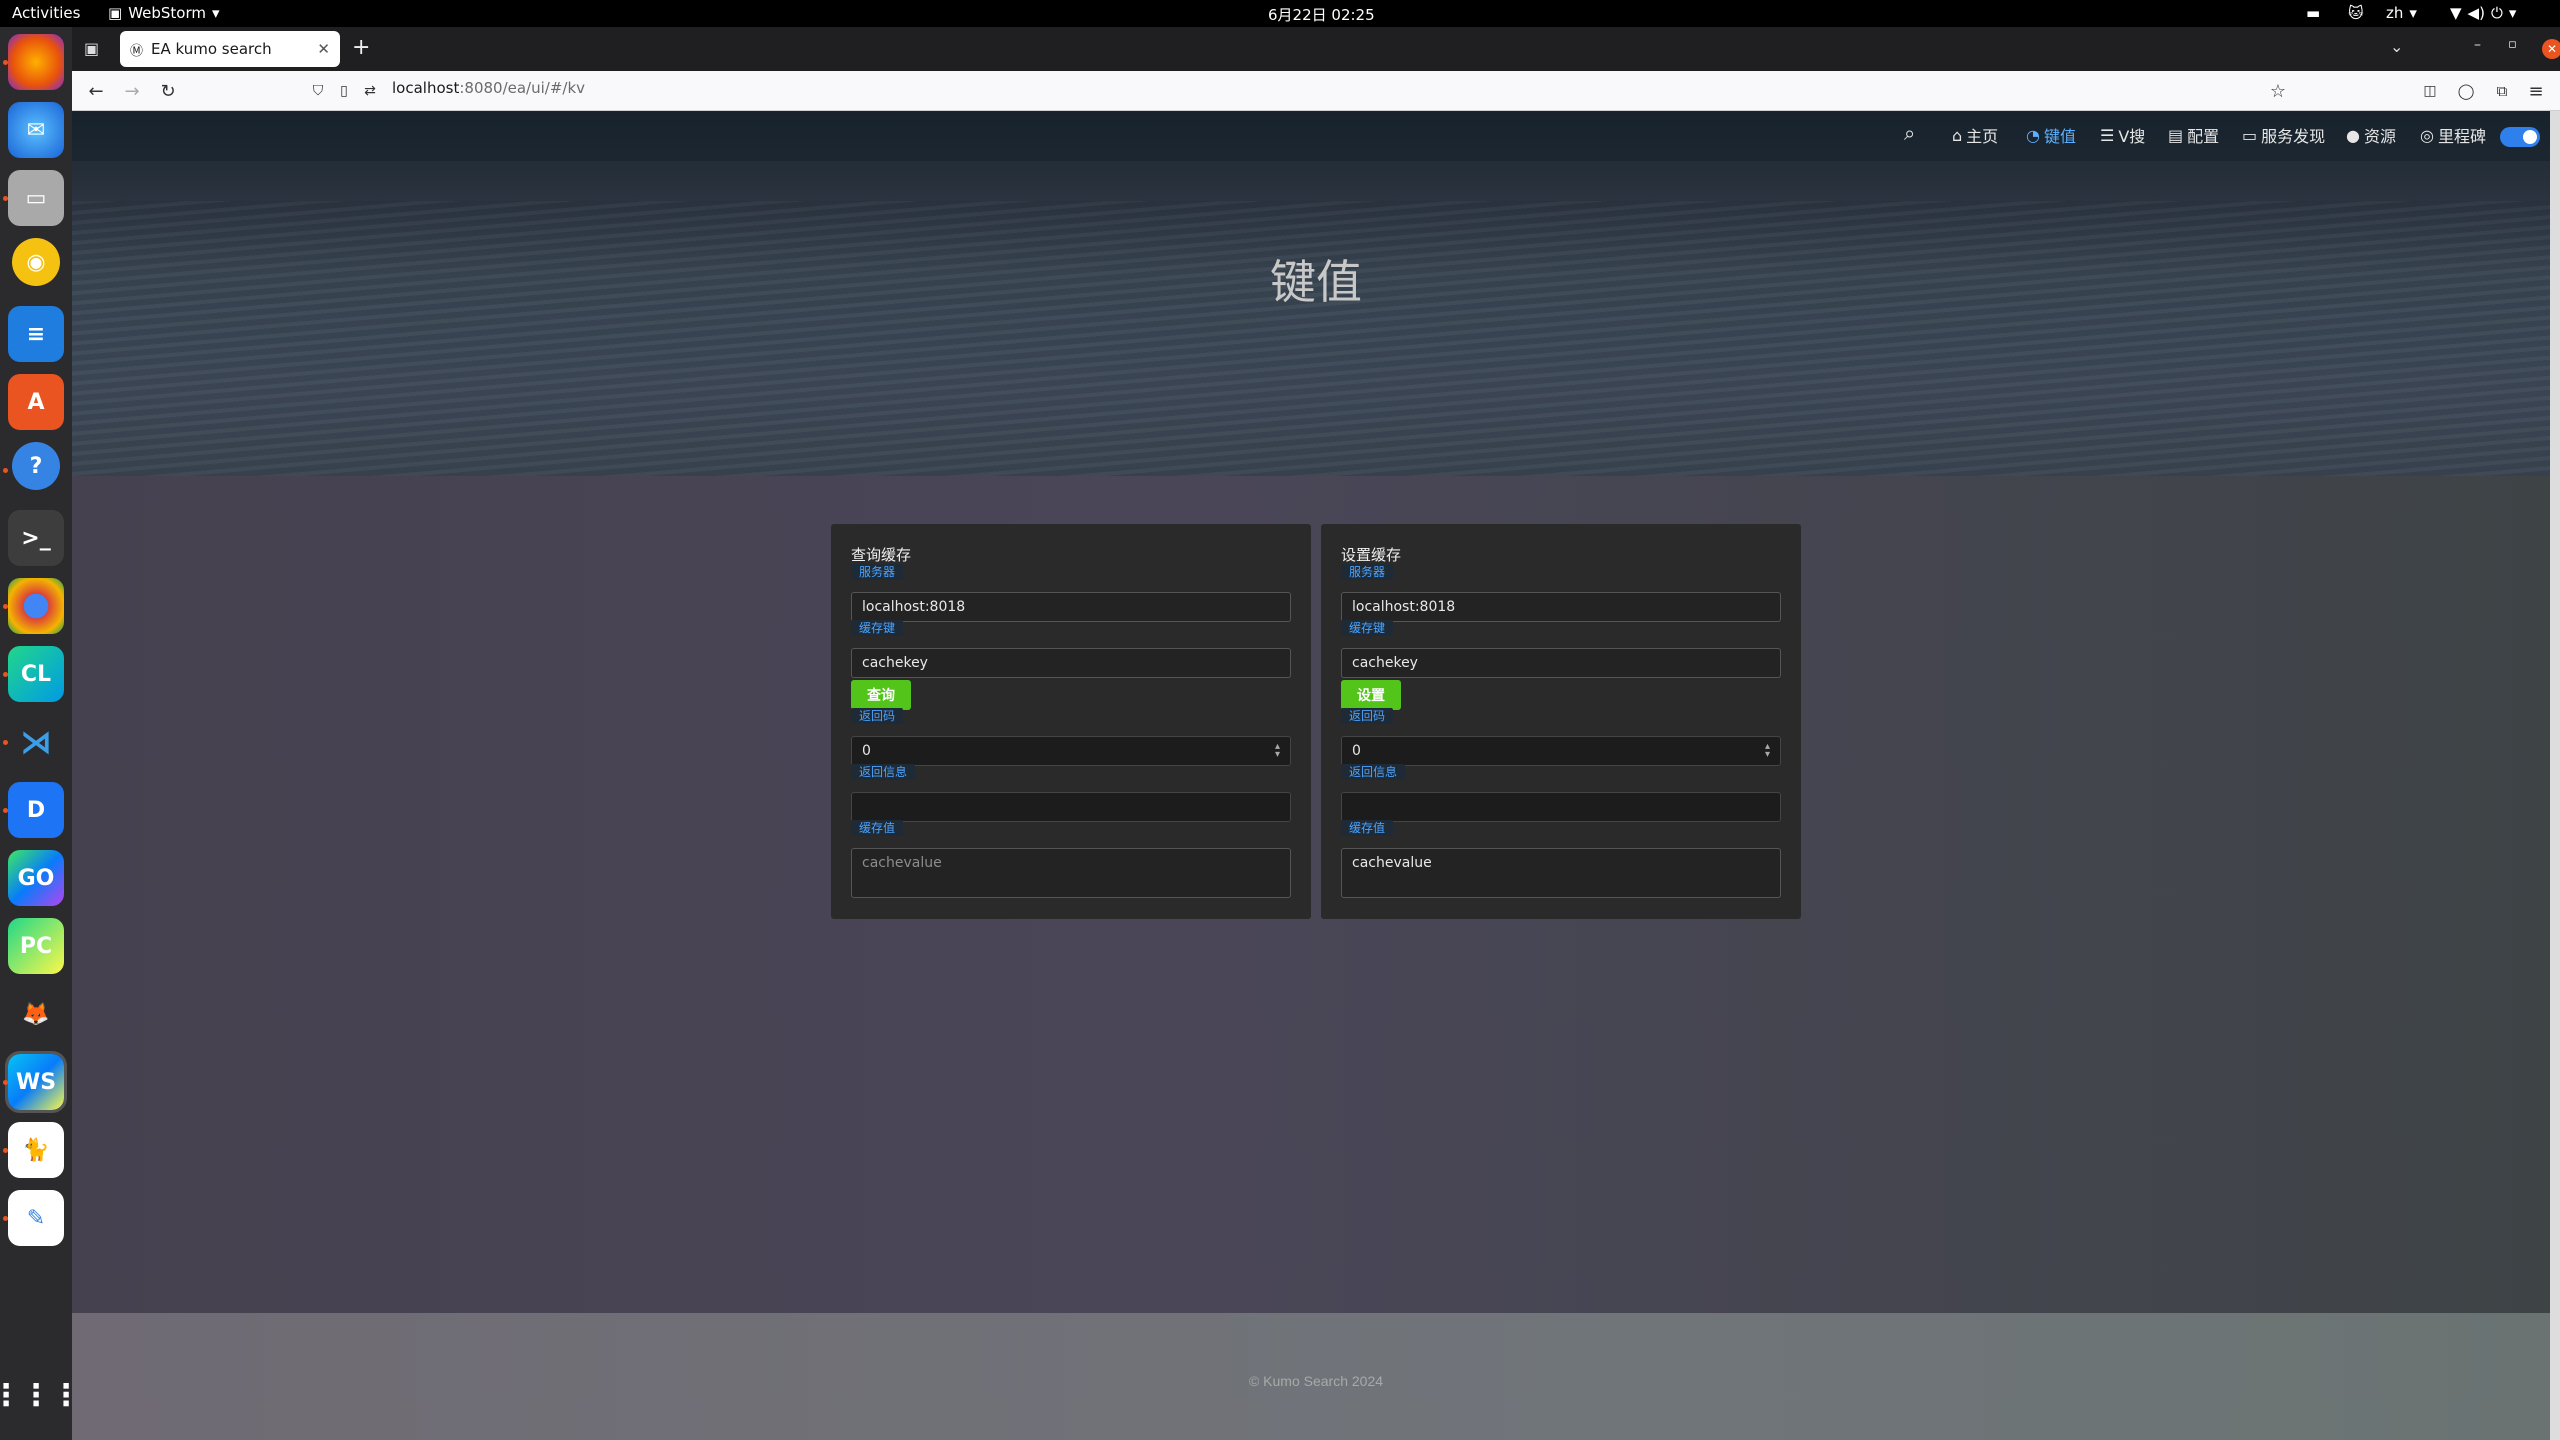 Image resolution: width=2560 pixels, height=1440 pixels. What do you see at coordinates (2496, 13) in the screenshot?
I see `power-icon: ⏻` at bounding box center [2496, 13].